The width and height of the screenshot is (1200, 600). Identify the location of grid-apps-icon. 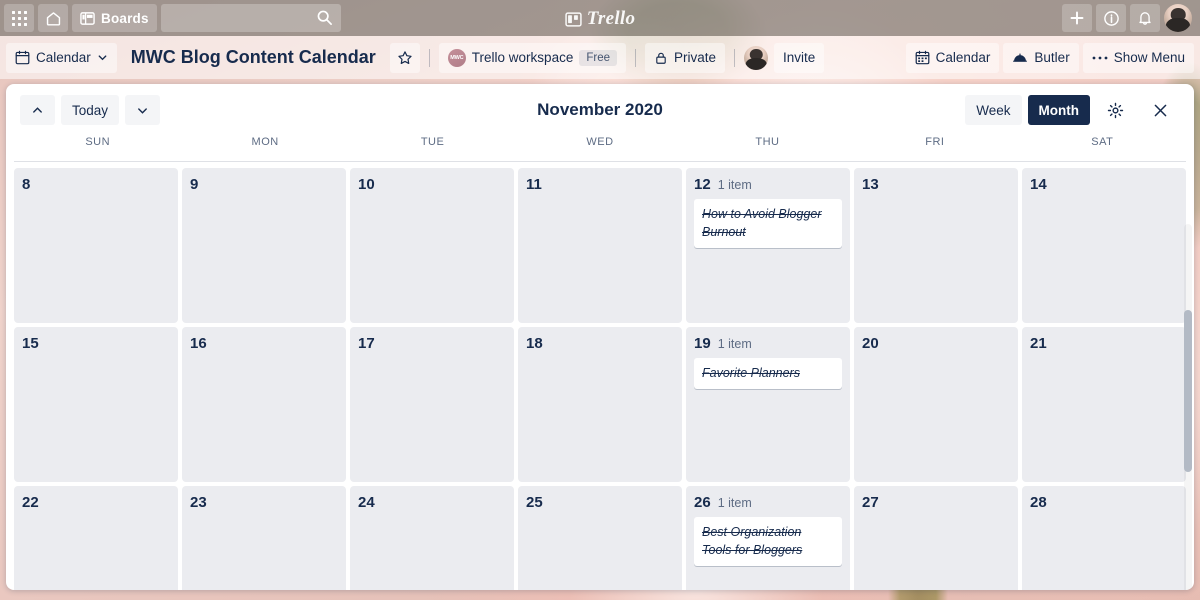
(19, 18).